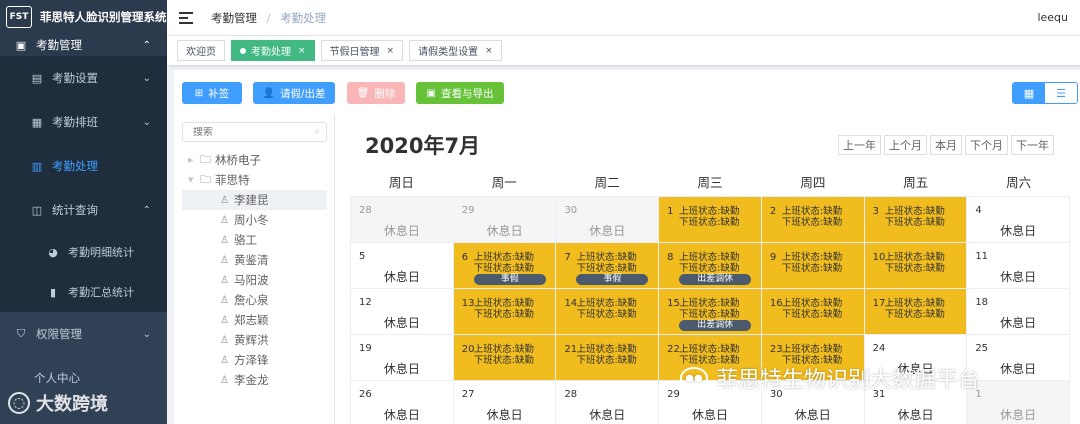  I want to click on calendar-day-cell: 20 上班状态:缺勤 下班状态:缺勤, so click(505, 358).